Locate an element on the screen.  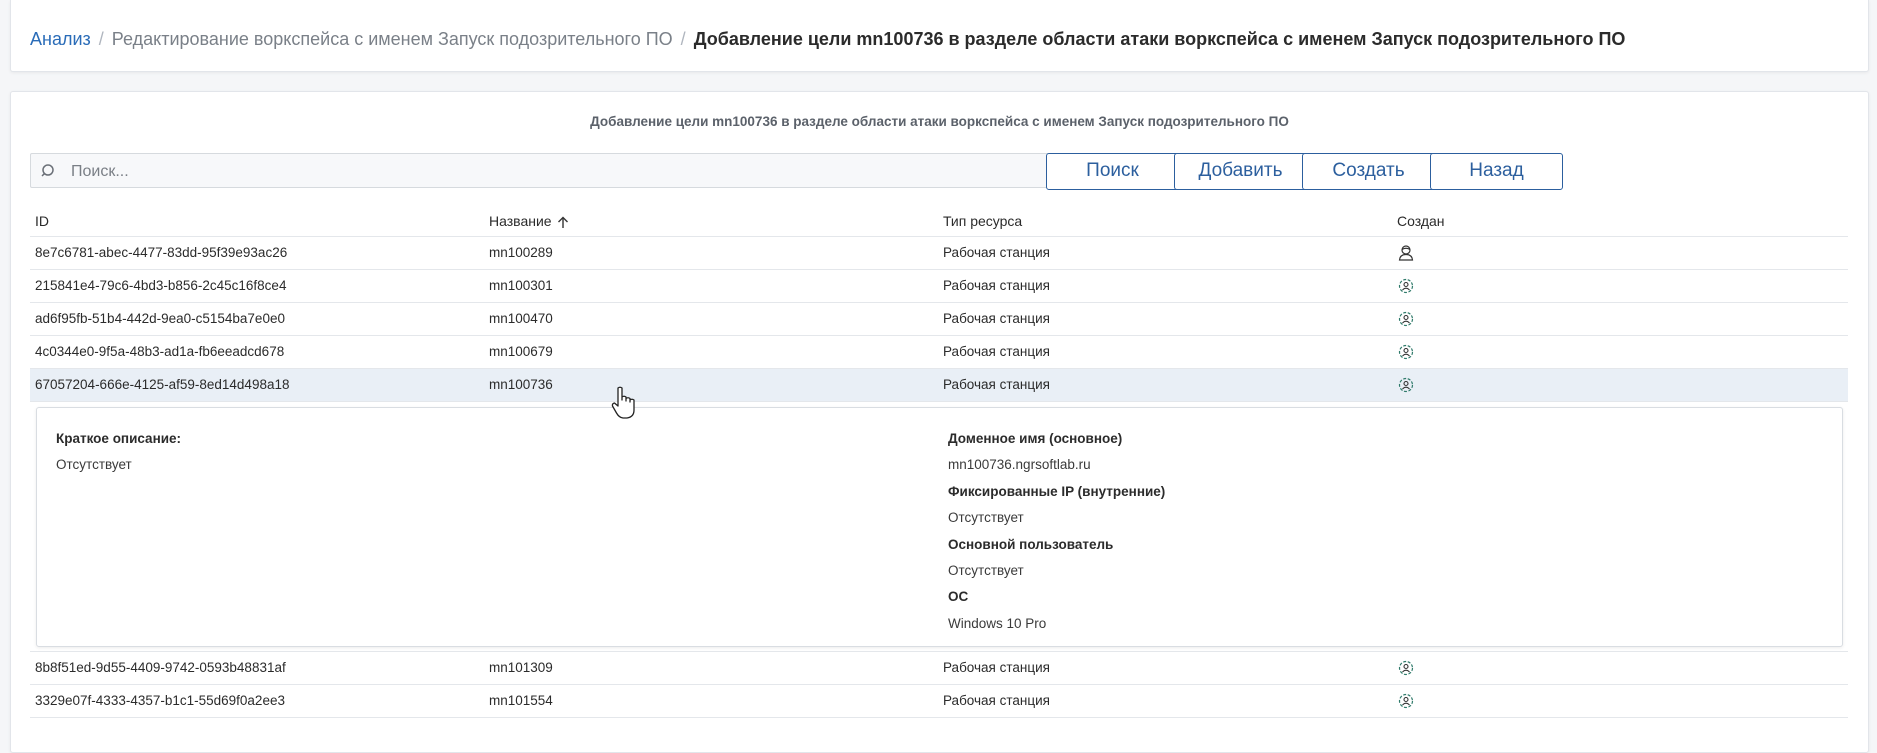
cell-name: mn100679 is located at coordinates (521, 351).